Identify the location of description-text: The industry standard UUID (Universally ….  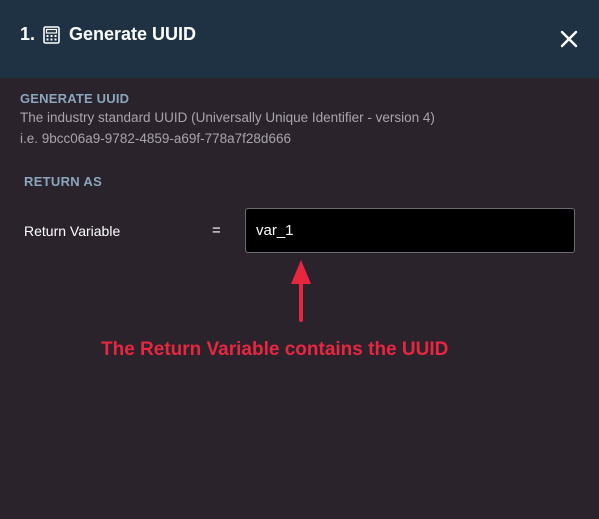
(227, 117).